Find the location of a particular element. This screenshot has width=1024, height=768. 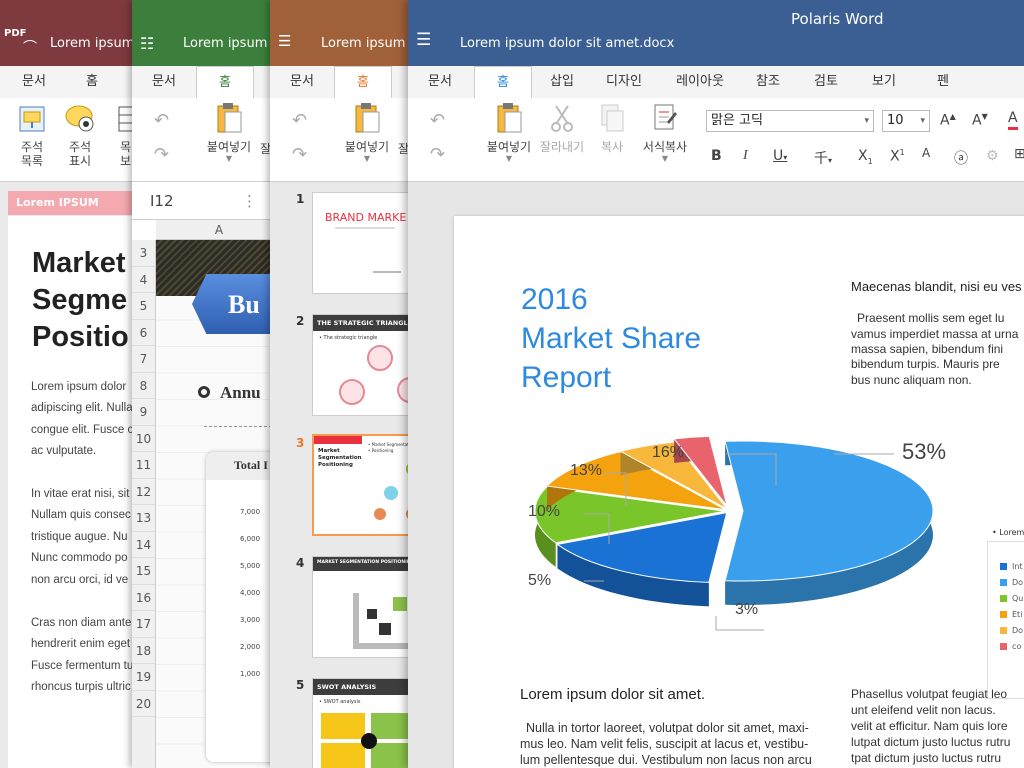

tab-references: 참조 is located at coordinates (768, 82).